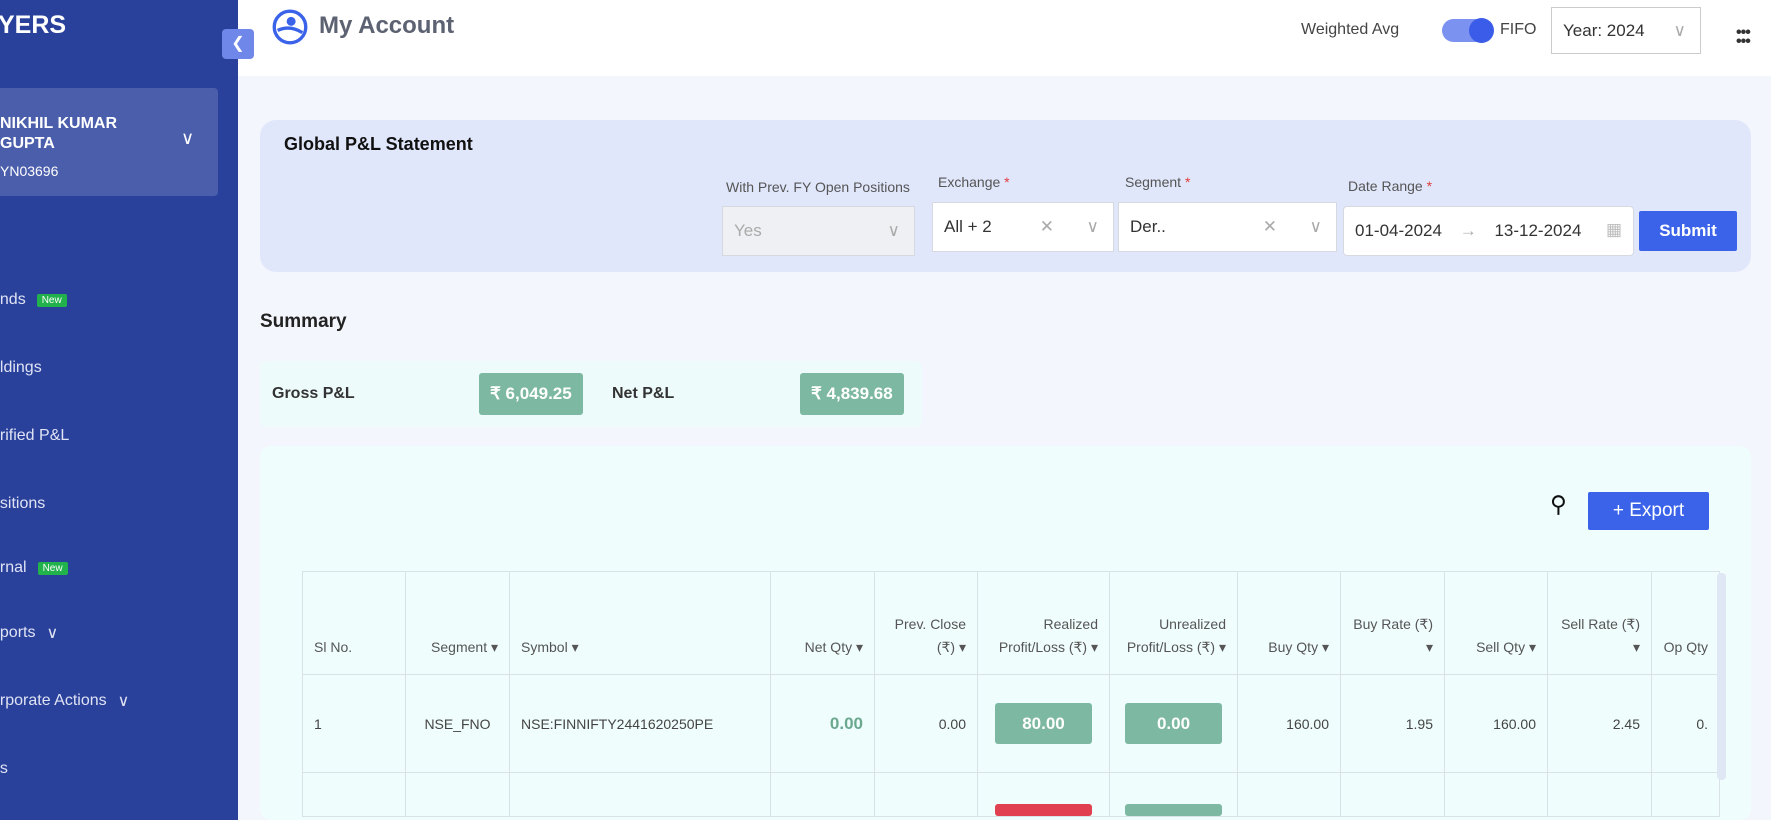 This screenshot has width=1771, height=820. I want to click on submit-button: Submit, so click(1688, 231).